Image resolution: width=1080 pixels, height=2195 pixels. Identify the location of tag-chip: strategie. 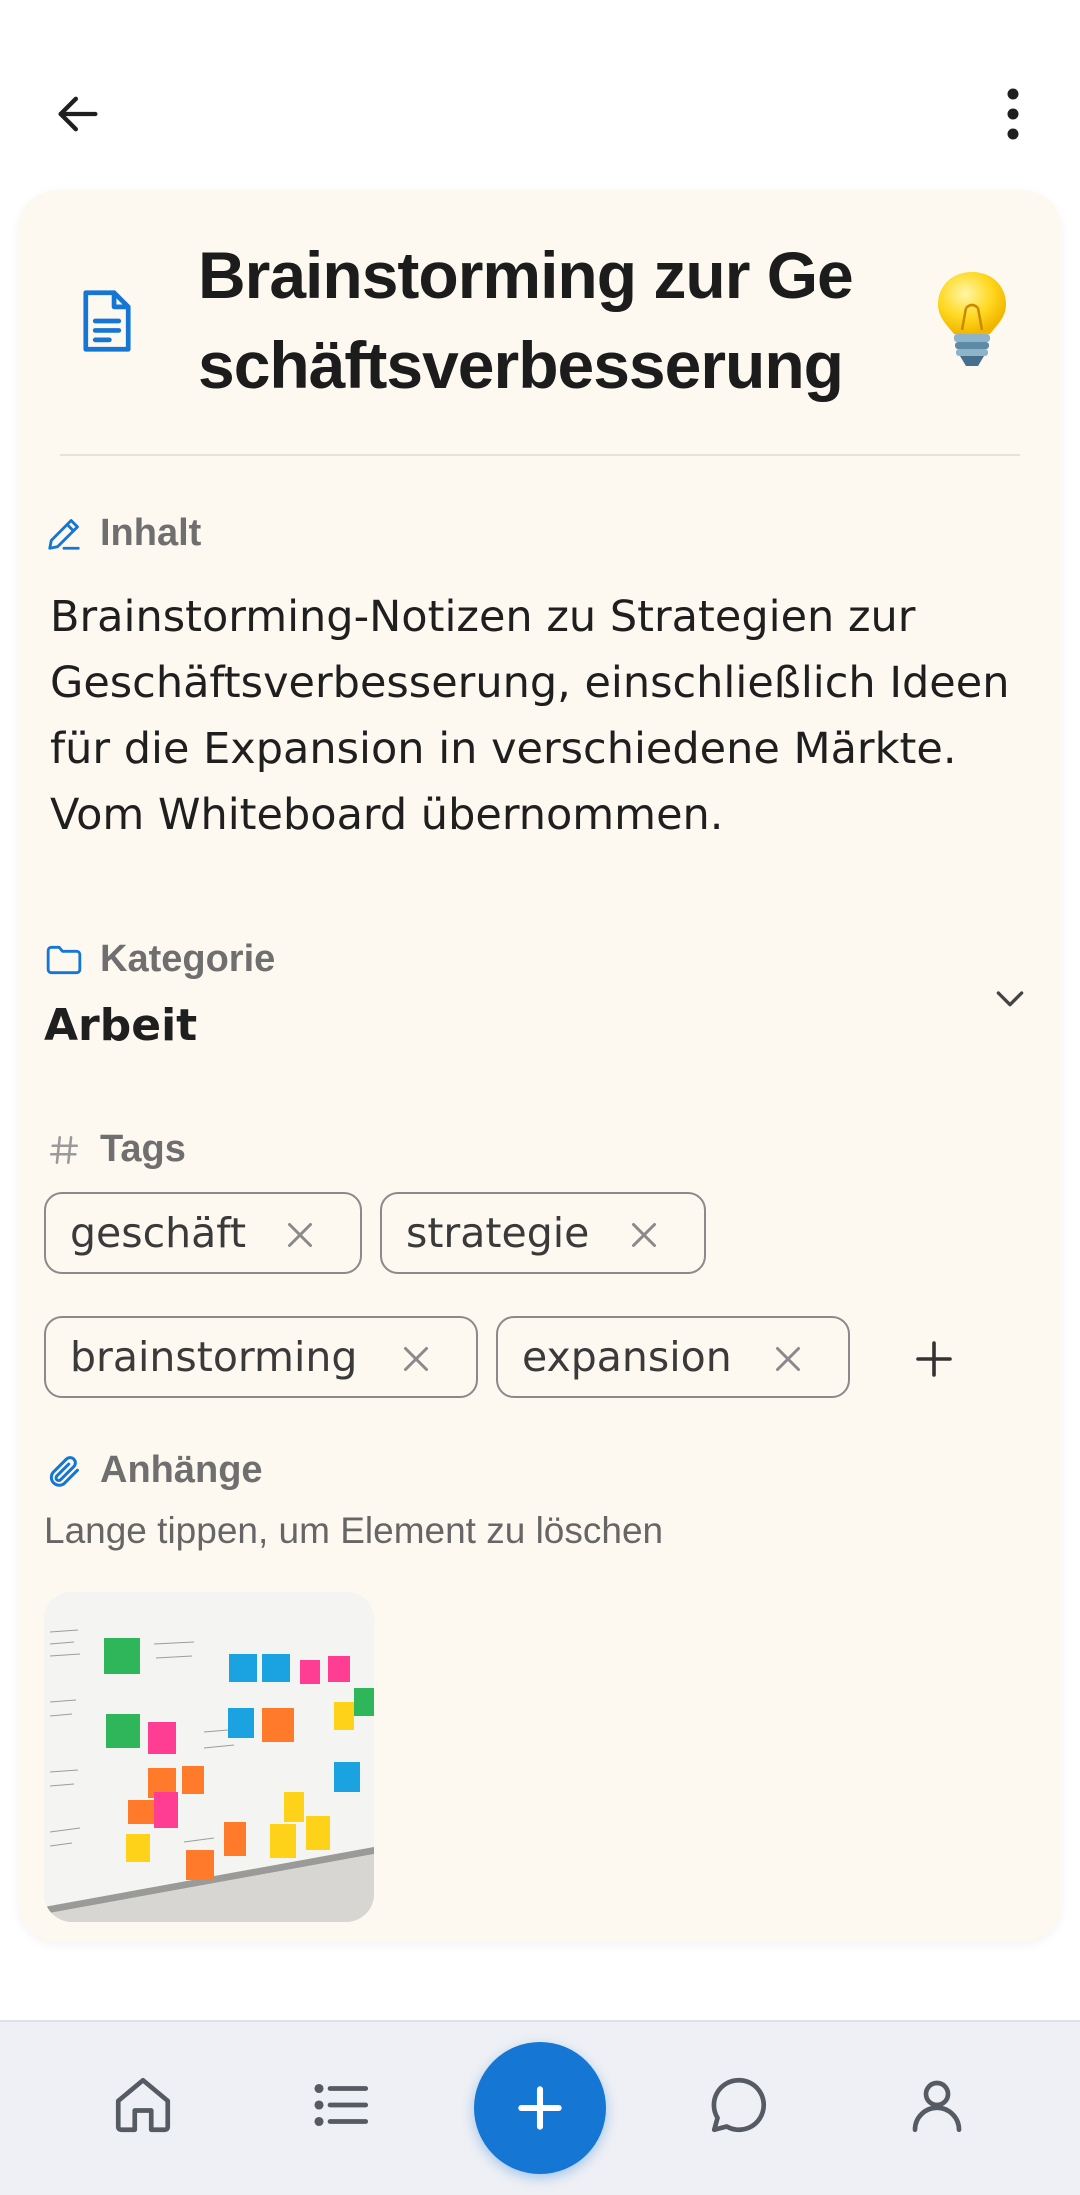
(543, 1233).